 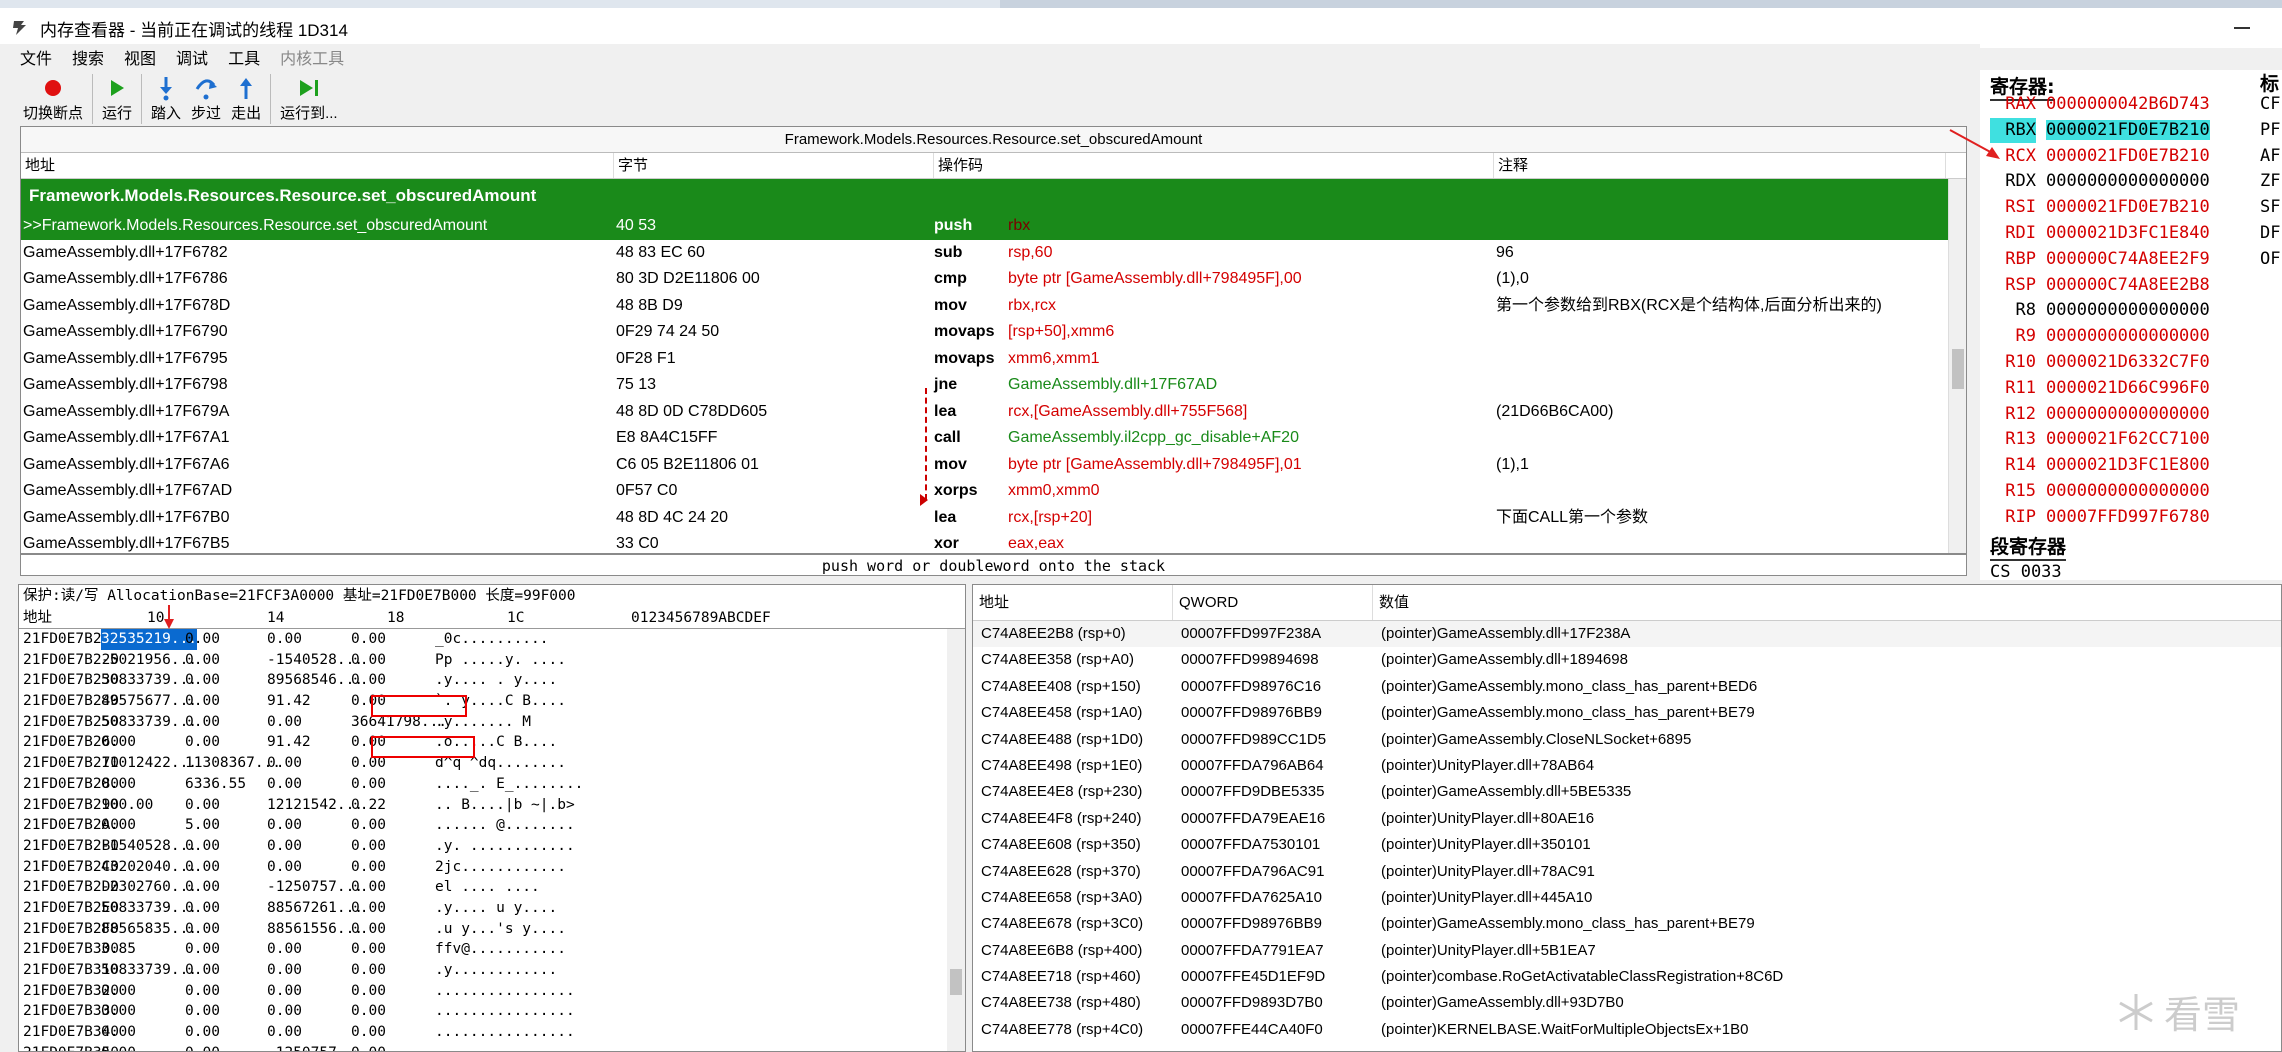 I want to click on register-rdx: RDX 0000000000000000, so click(x=2100, y=181).